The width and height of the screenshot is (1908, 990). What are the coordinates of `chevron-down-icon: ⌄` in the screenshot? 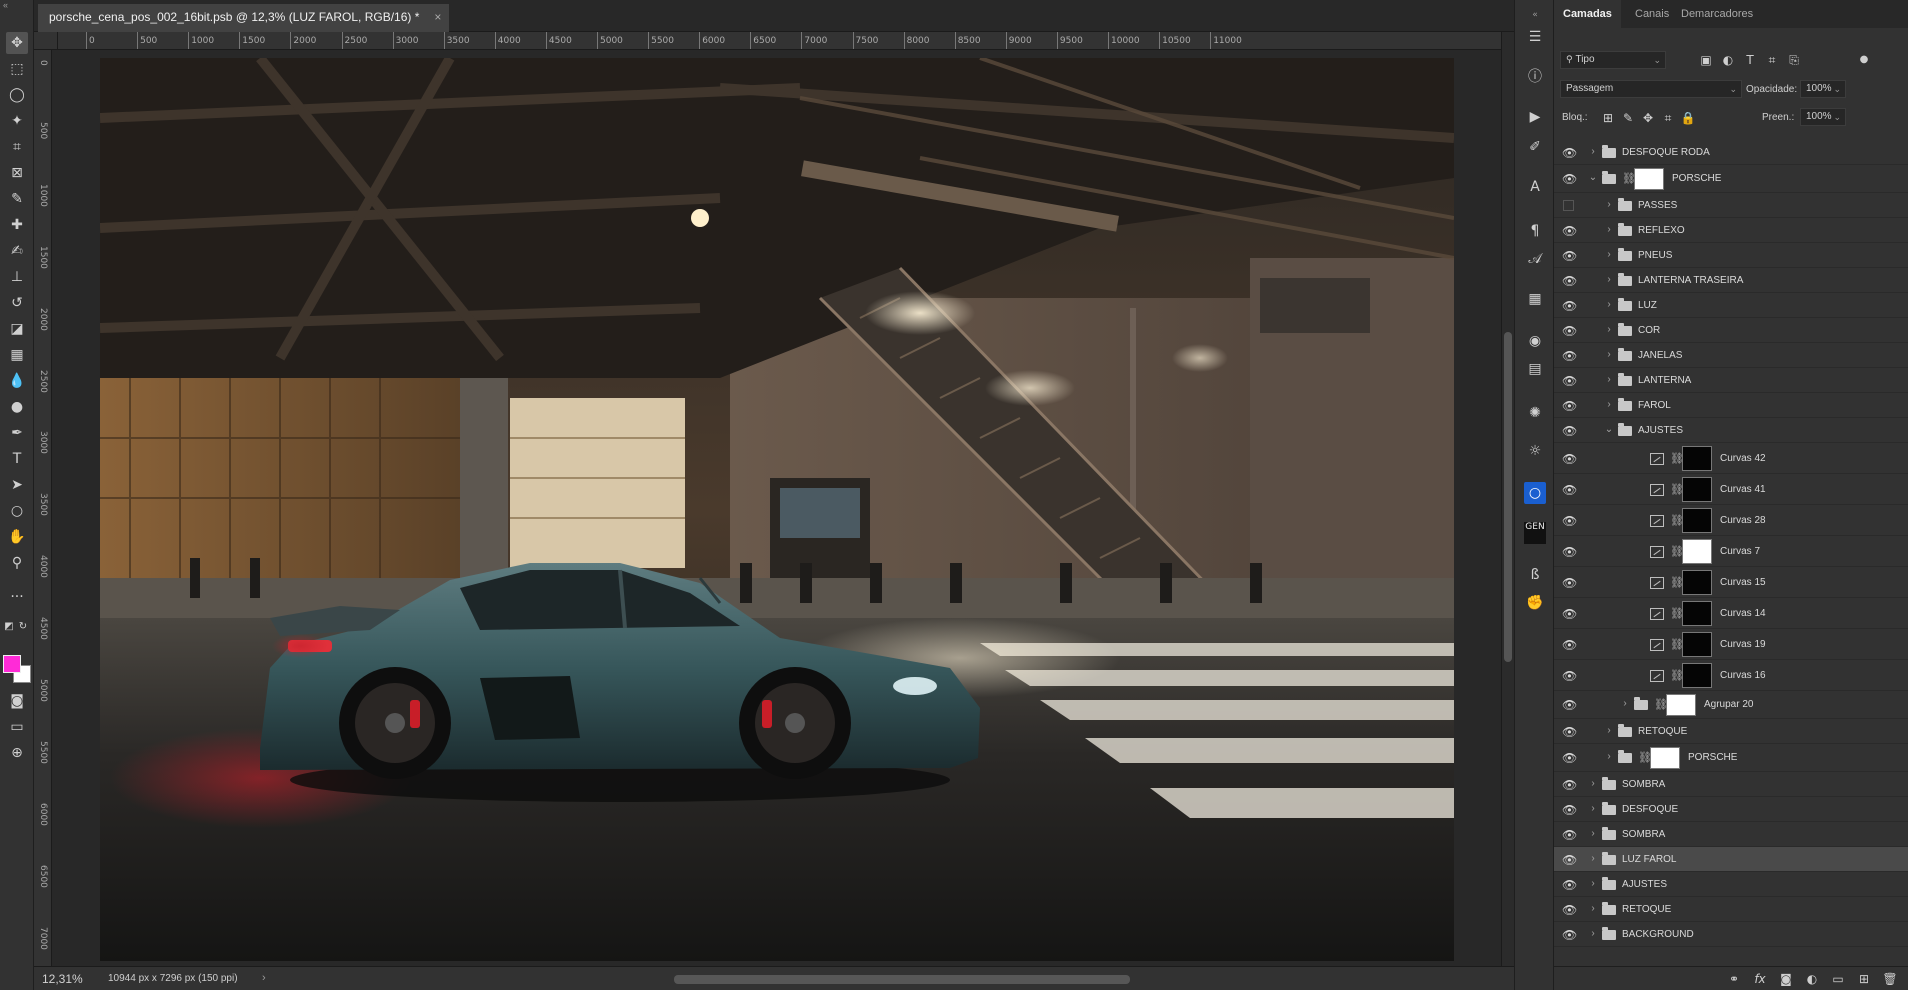 It's located at (1609, 429).